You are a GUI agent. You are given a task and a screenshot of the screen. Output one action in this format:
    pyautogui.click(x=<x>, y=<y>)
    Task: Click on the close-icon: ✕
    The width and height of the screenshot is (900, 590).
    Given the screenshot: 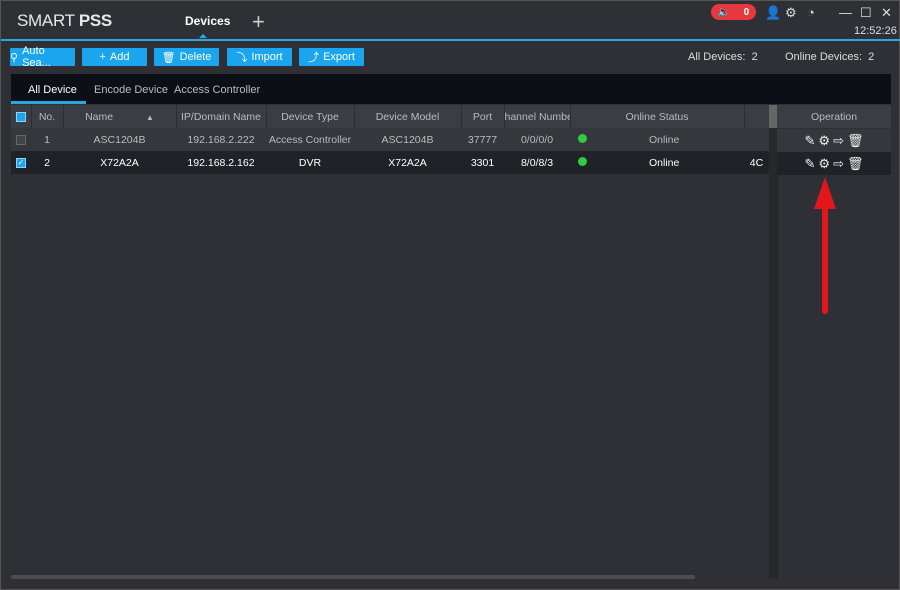 What is the action you would take?
    pyautogui.click(x=886, y=13)
    